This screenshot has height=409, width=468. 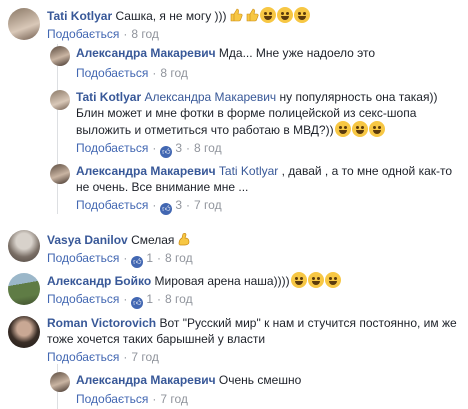 What do you see at coordinates (149, 149) in the screenshot?
I see `comment-meta: Подобається · 👍︎ 3 · 8 год` at bounding box center [149, 149].